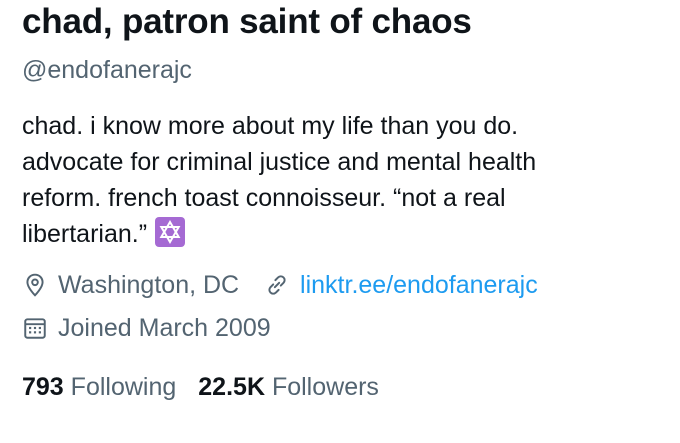  I want to click on star-of-david-icon, so click(170, 232).